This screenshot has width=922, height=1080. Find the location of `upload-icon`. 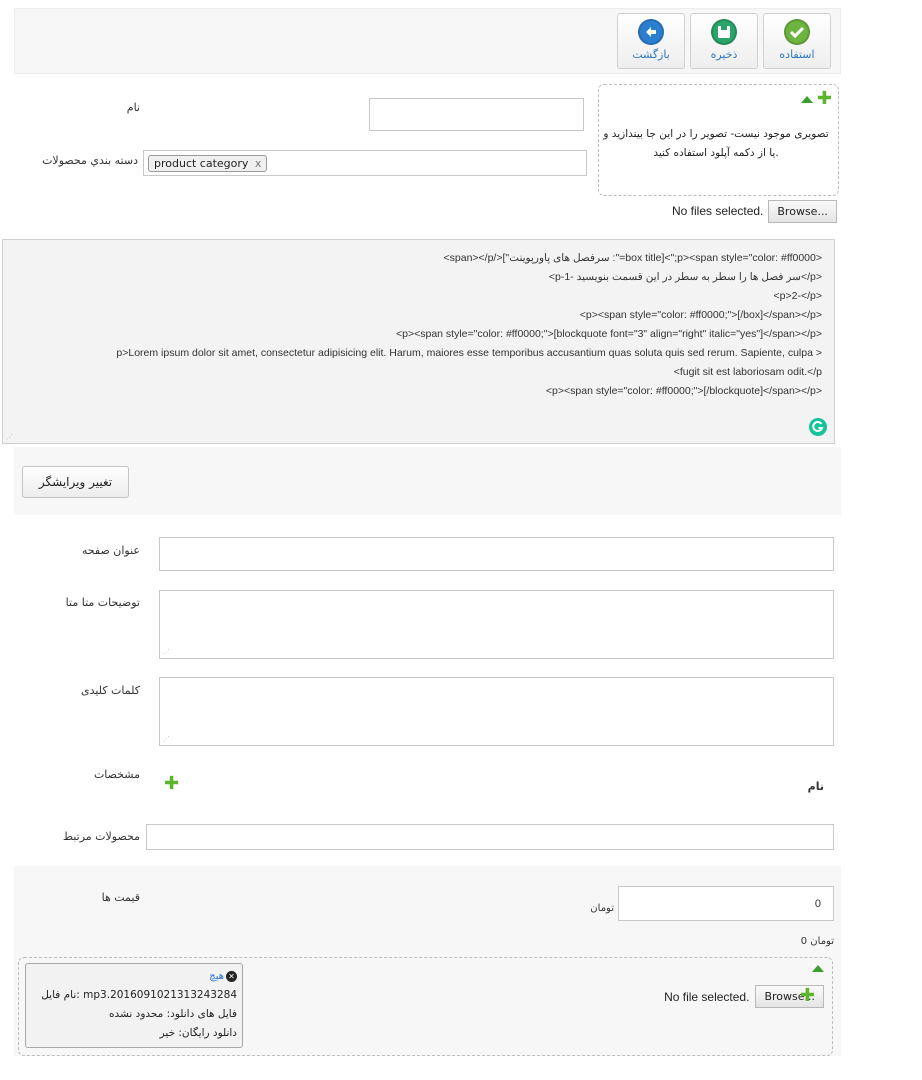

upload-icon is located at coordinates (806, 99).